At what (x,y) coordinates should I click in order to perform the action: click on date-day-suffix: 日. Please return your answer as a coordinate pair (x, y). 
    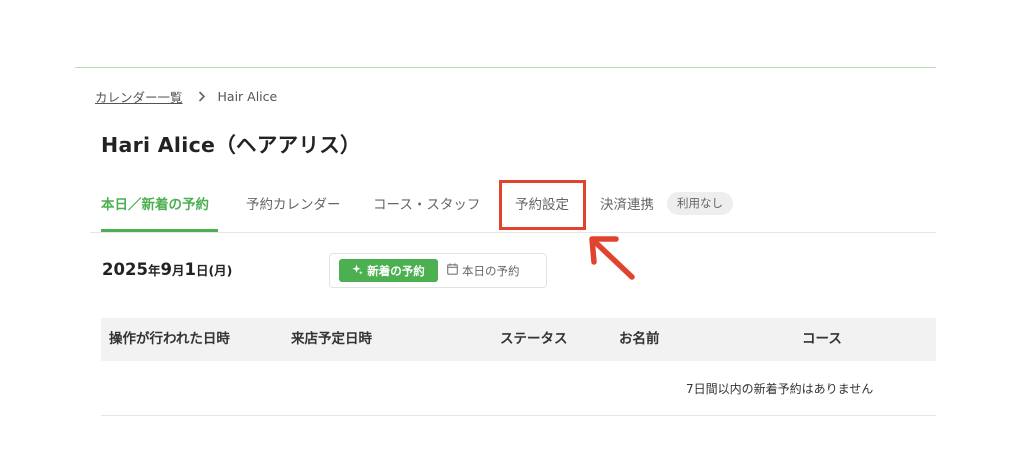
    Looking at the image, I should click on (202, 270).